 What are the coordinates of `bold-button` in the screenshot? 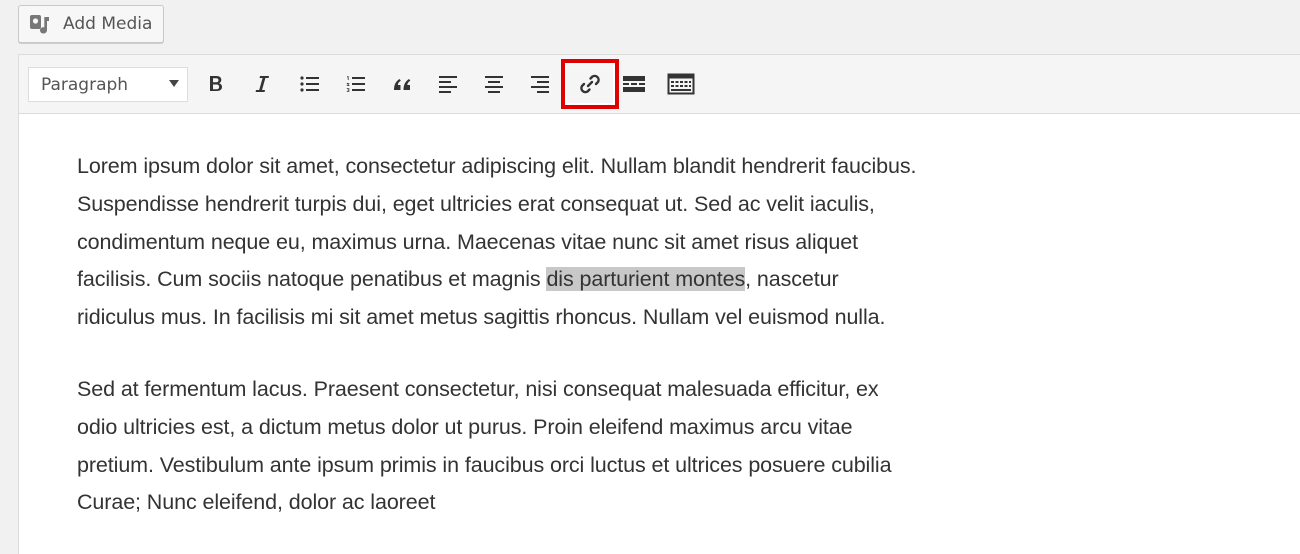 It's located at (216, 84).